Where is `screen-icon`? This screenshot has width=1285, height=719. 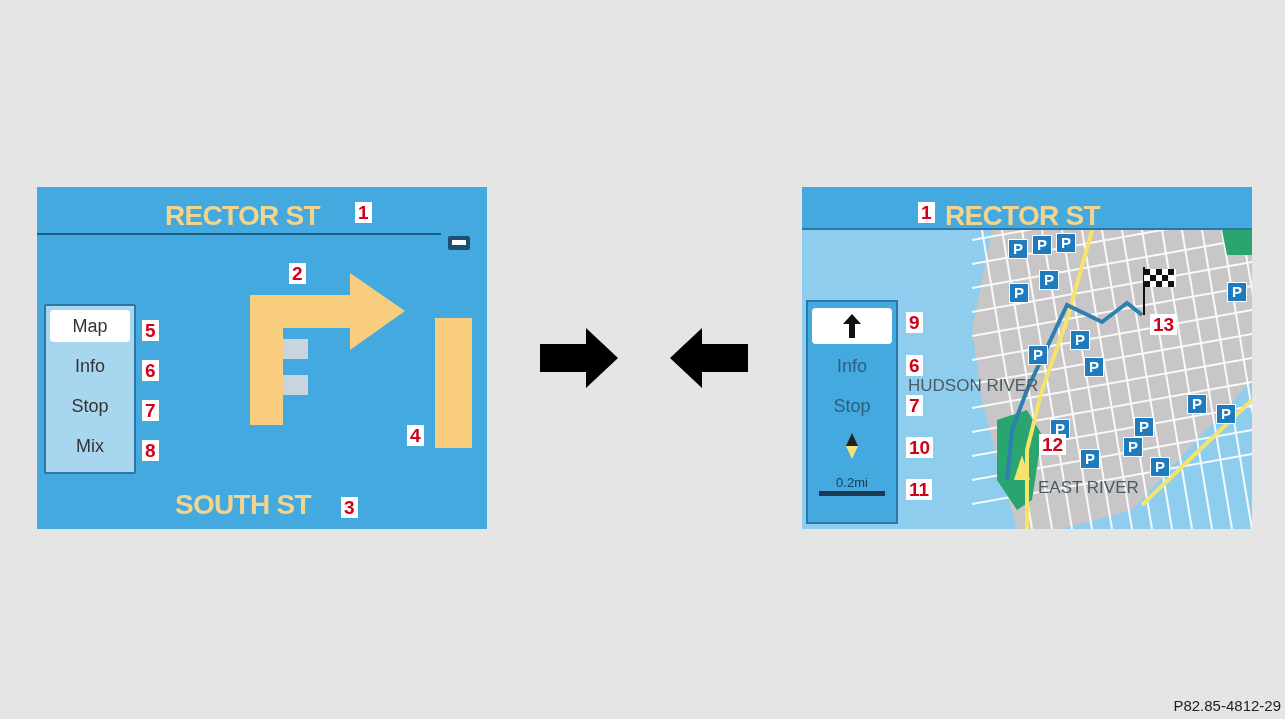 screen-icon is located at coordinates (459, 243).